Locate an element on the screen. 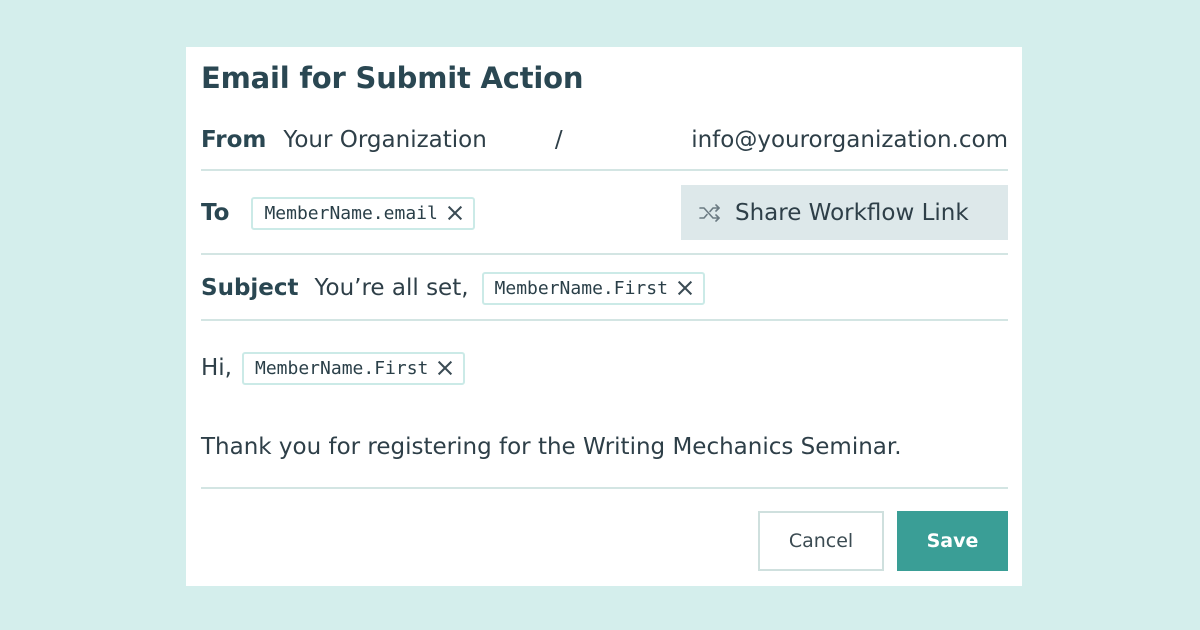 This screenshot has height=630, width=1200. from-label: From is located at coordinates (234, 140).